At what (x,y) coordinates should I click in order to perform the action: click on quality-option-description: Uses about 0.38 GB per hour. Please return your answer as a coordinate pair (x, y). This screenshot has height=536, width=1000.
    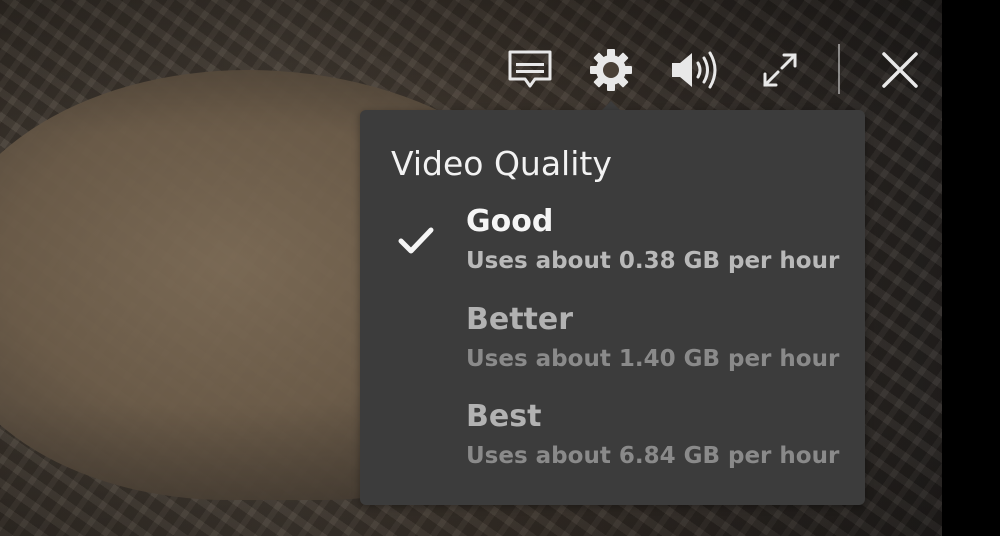
    Looking at the image, I should click on (653, 261).